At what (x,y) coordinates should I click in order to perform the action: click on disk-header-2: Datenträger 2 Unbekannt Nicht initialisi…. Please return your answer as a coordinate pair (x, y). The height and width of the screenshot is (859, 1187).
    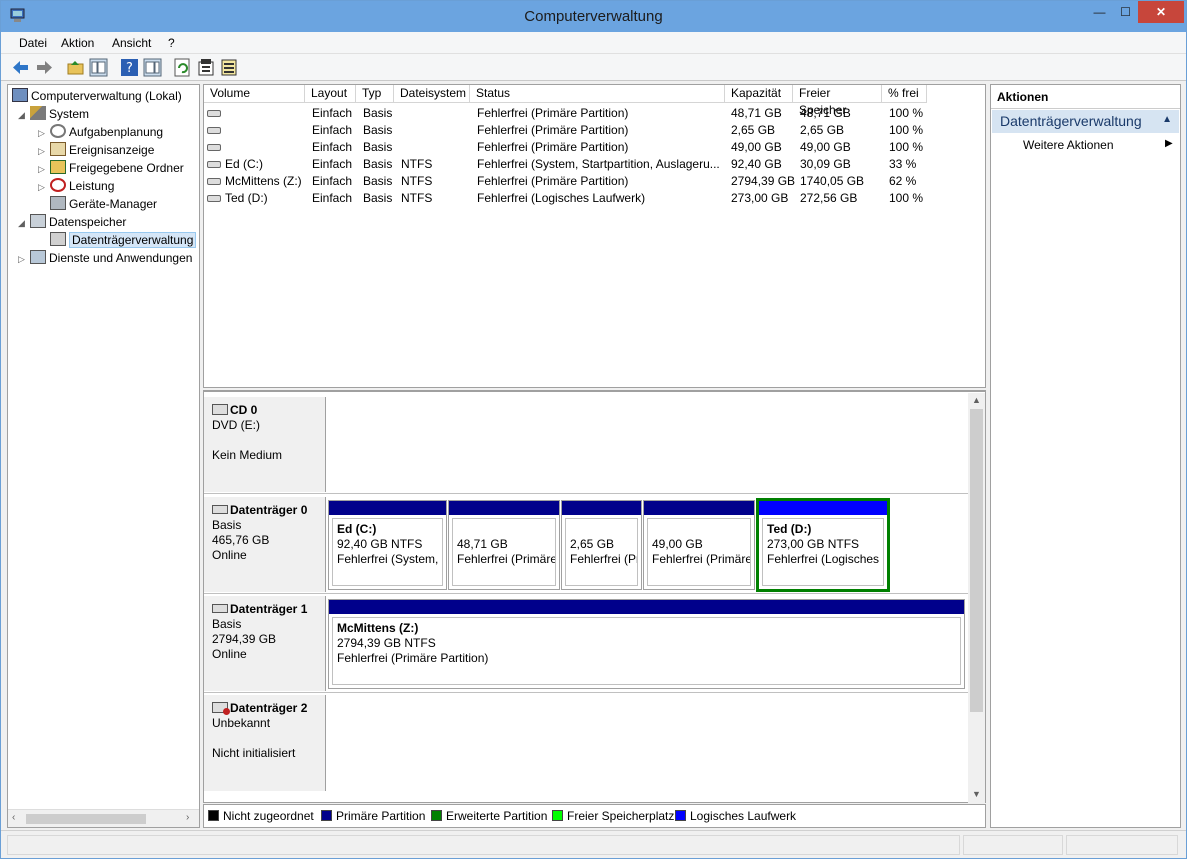
    Looking at the image, I should click on (265, 743).